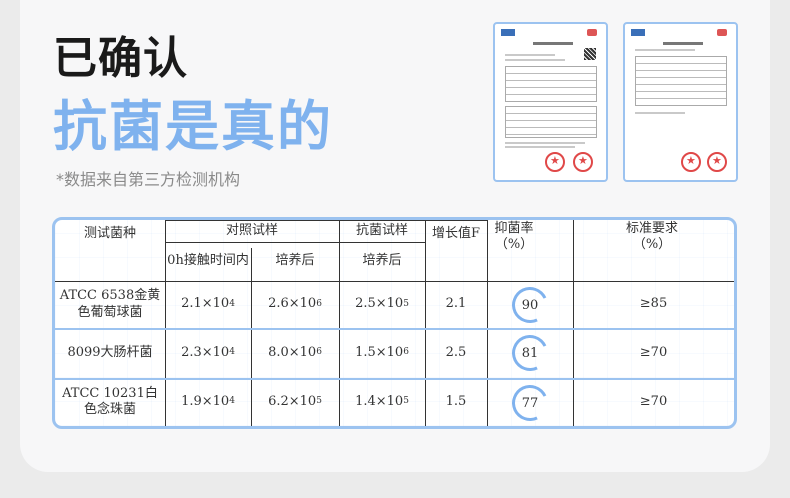  What do you see at coordinates (120, 58) in the screenshot?
I see `page-title: 已确认` at bounding box center [120, 58].